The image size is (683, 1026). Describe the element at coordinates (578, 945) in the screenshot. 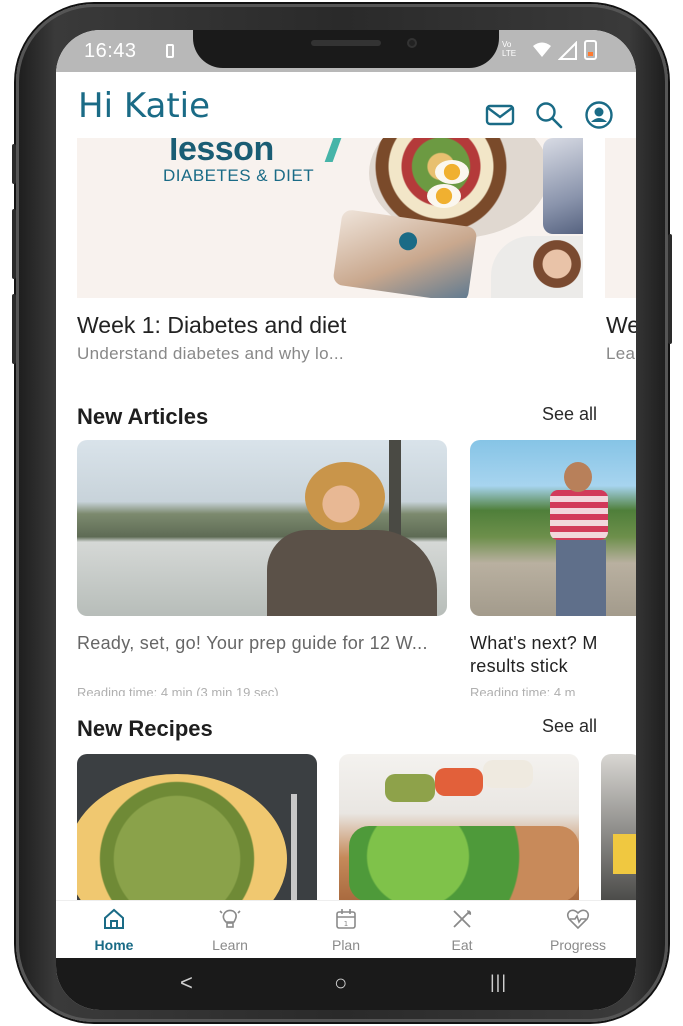

I see `nav-label-progress: Progress` at that location.